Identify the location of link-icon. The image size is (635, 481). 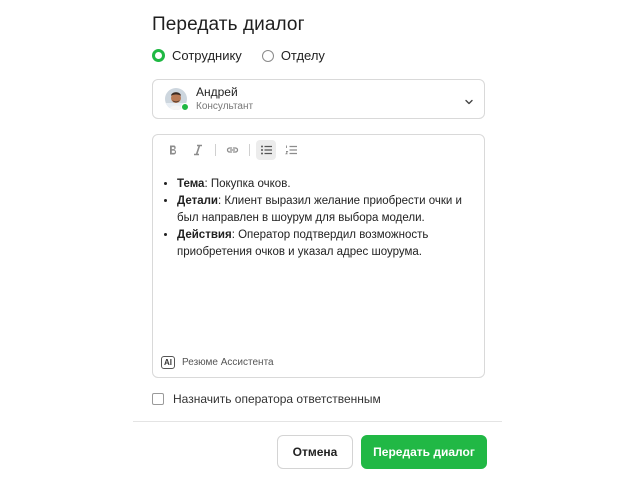
(232, 150).